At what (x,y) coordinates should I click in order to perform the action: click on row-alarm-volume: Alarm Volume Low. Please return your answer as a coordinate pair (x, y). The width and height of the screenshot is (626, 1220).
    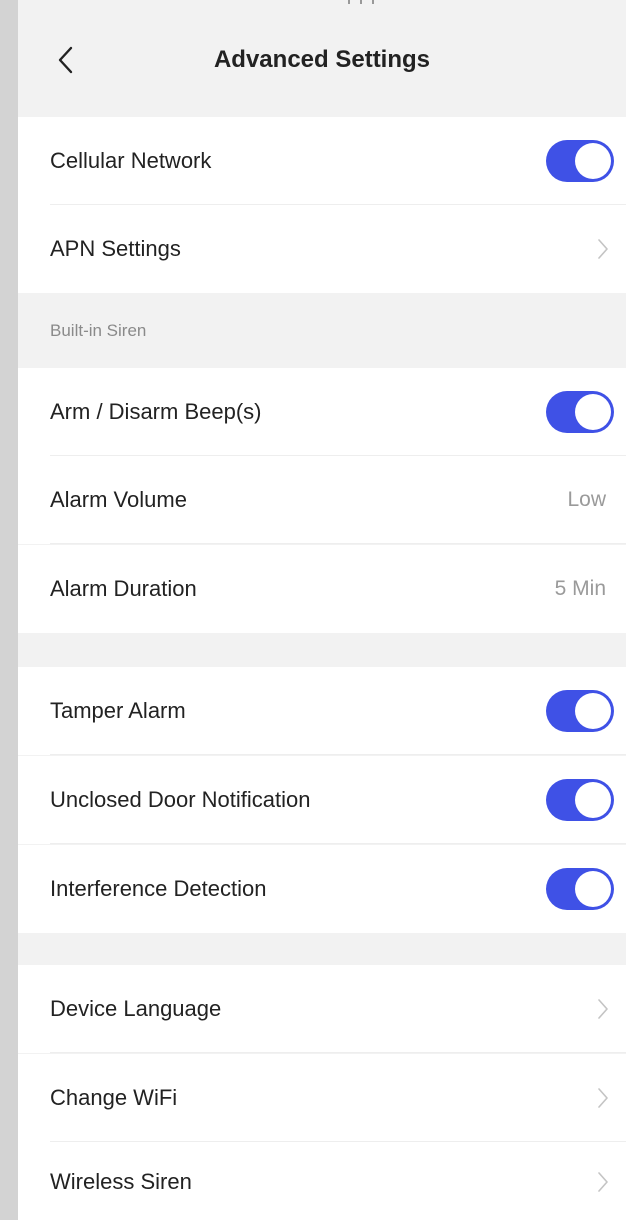
    Looking at the image, I should click on (322, 500).